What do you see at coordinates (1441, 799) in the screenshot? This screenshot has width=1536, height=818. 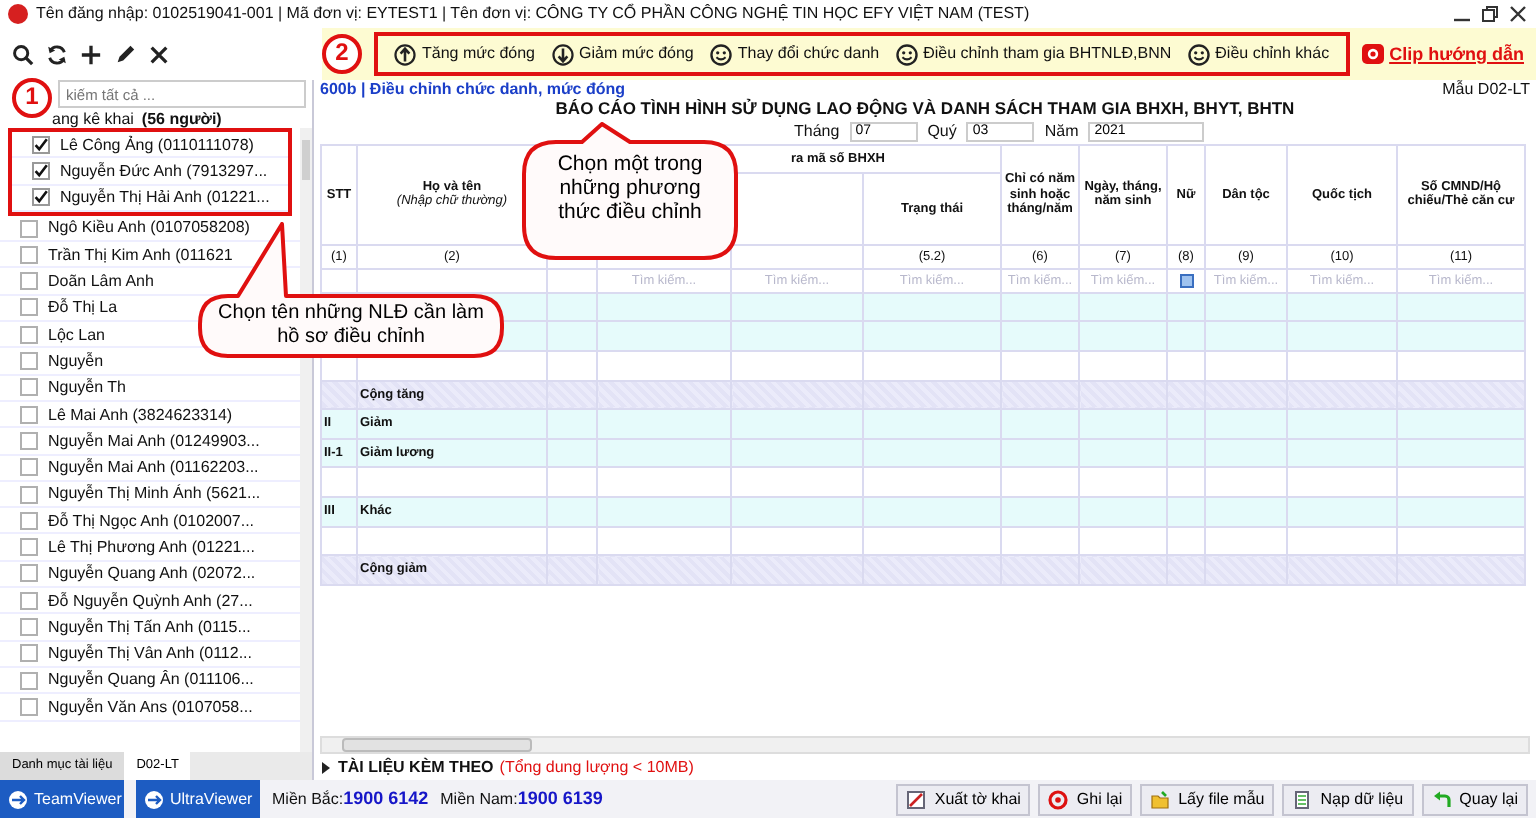 I see `return-arrow-icon` at bounding box center [1441, 799].